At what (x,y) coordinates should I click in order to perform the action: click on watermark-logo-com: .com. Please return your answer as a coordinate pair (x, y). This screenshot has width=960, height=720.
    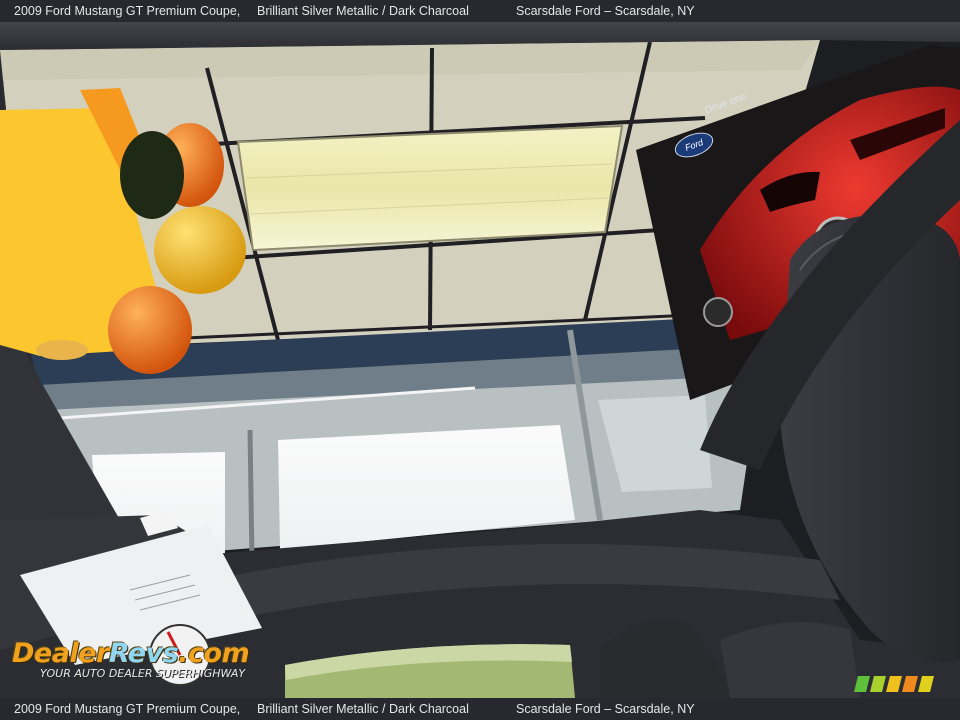
    Looking at the image, I should click on (214, 653).